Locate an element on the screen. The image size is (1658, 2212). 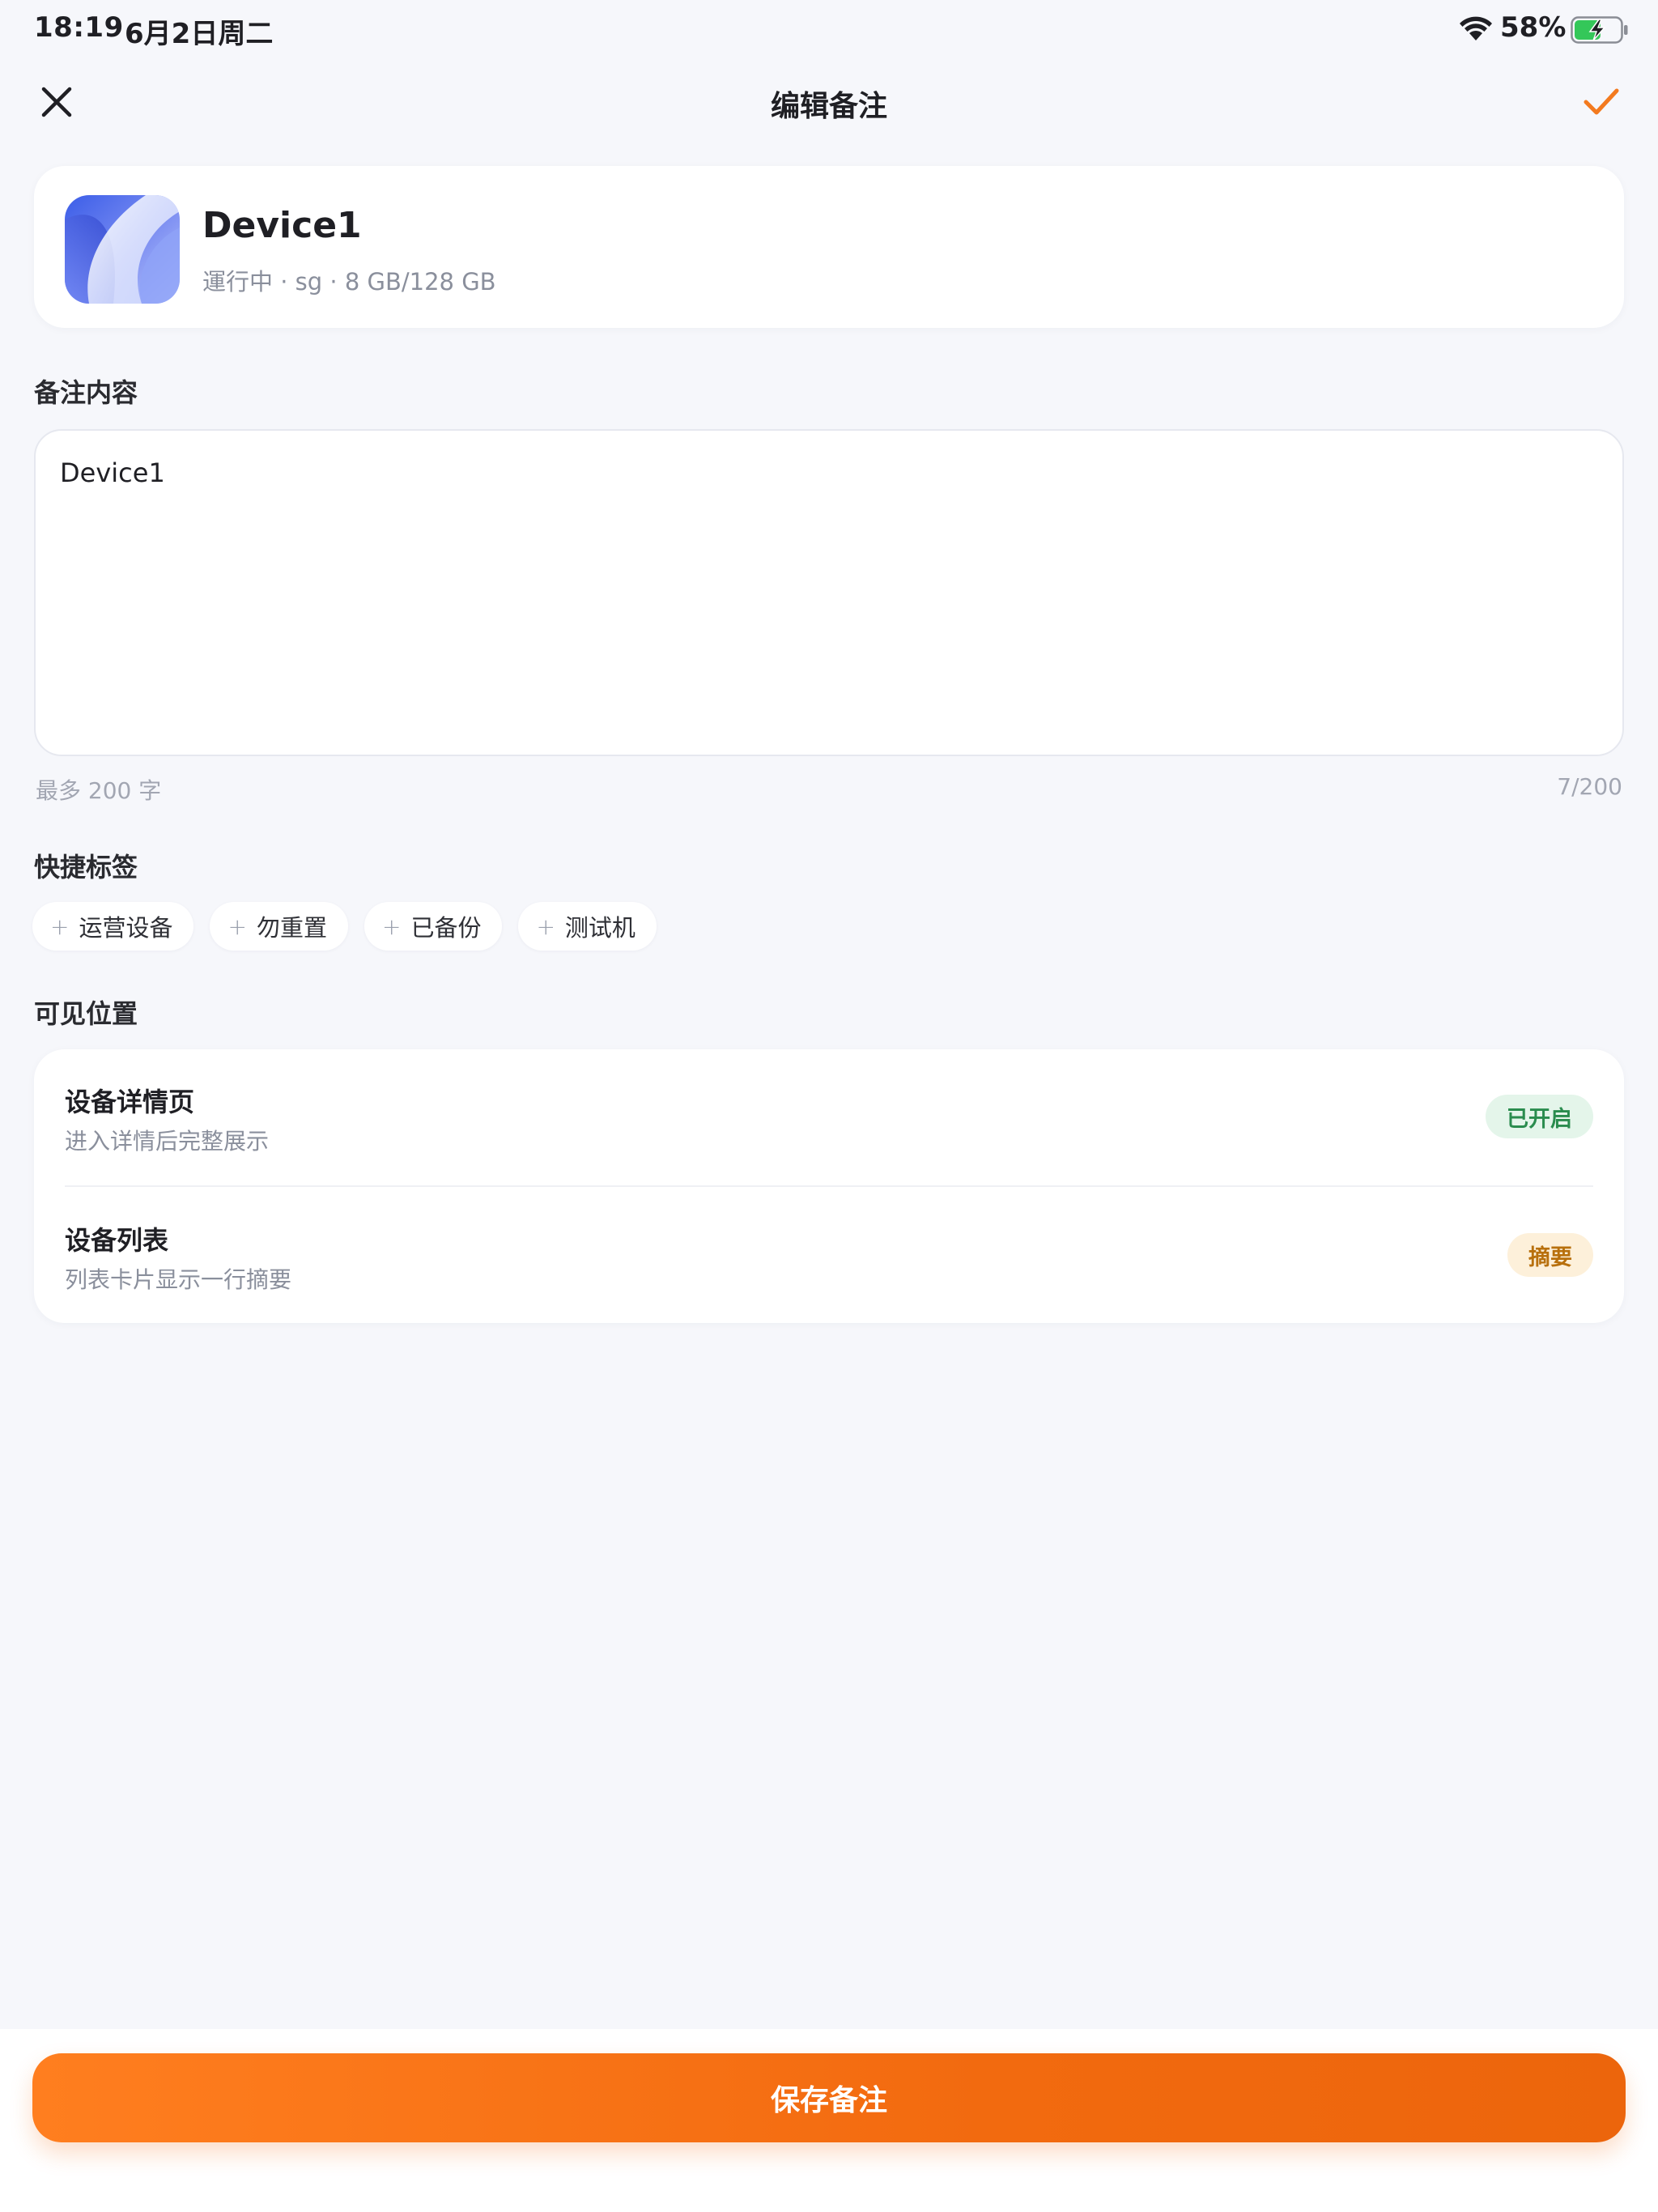
page-title: 编辑备注 is located at coordinates (828, 106).